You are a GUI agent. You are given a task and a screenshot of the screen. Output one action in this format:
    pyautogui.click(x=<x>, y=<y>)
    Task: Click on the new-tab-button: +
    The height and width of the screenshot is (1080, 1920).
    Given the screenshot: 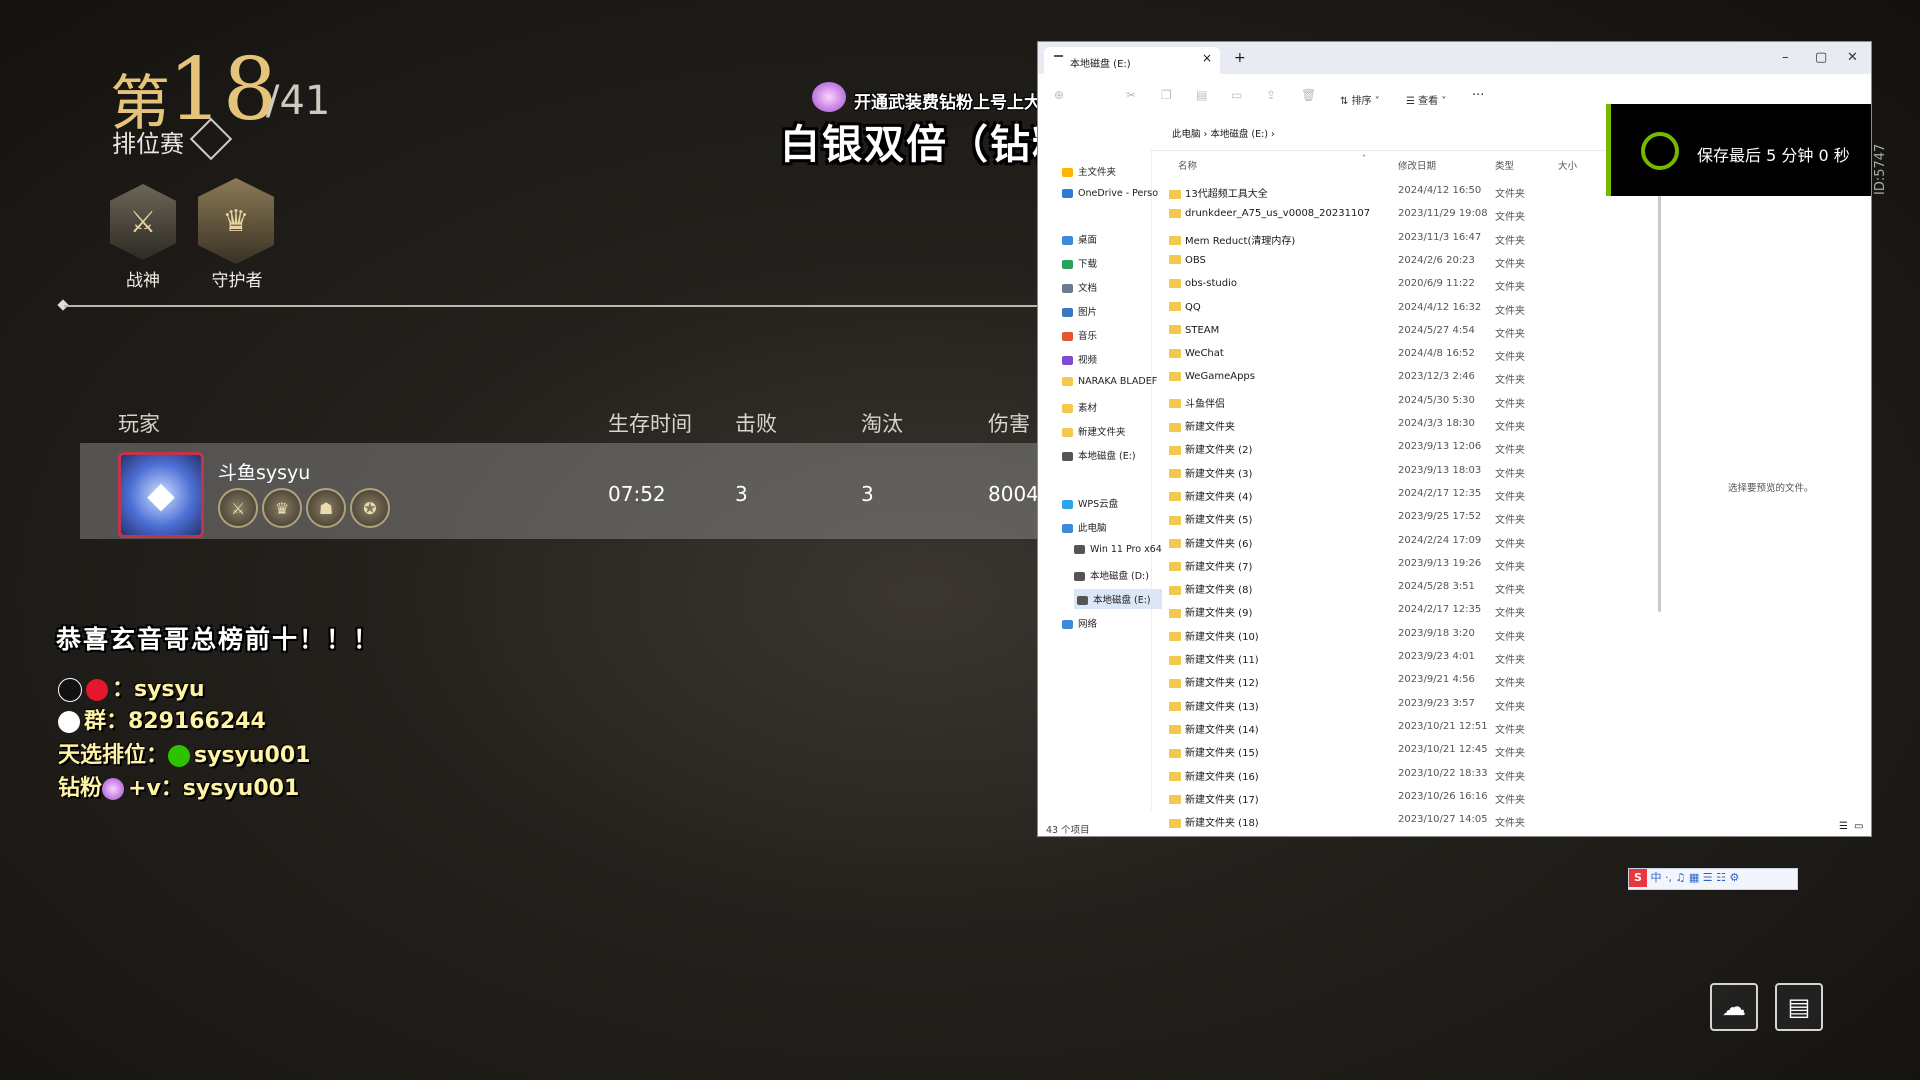 What is the action you would take?
    pyautogui.click(x=1240, y=58)
    